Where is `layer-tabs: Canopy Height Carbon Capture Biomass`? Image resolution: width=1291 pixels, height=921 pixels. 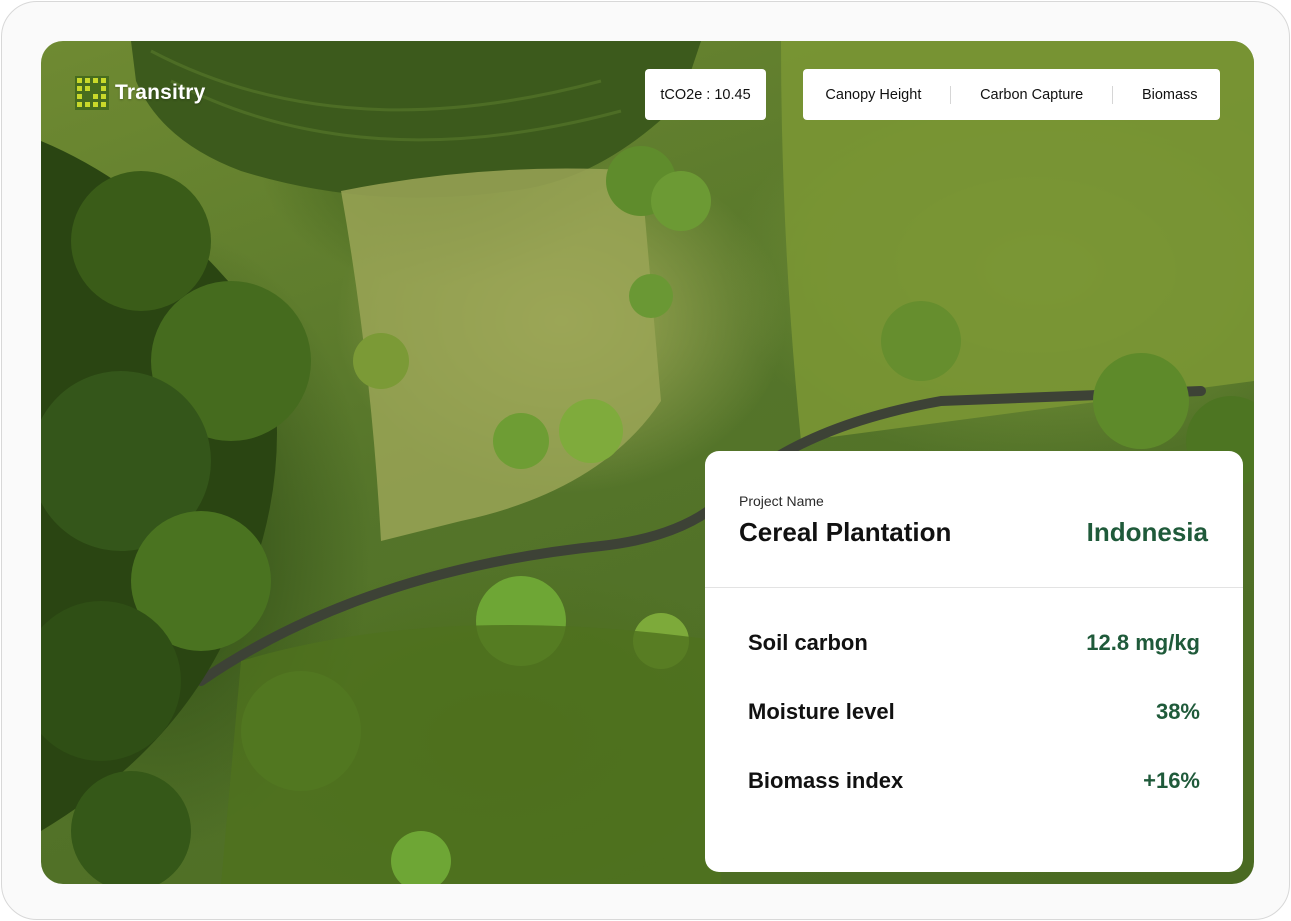 layer-tabs: Canopy Height Carbon Capture Biomass is located at coordinates (1011, 94).